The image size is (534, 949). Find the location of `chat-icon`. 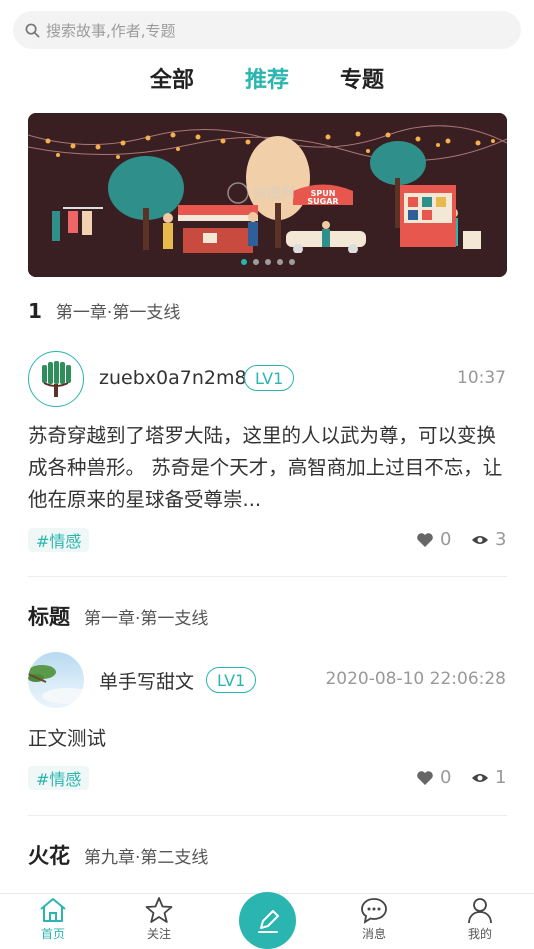

chat-icon is located at coordinates (374, 911).